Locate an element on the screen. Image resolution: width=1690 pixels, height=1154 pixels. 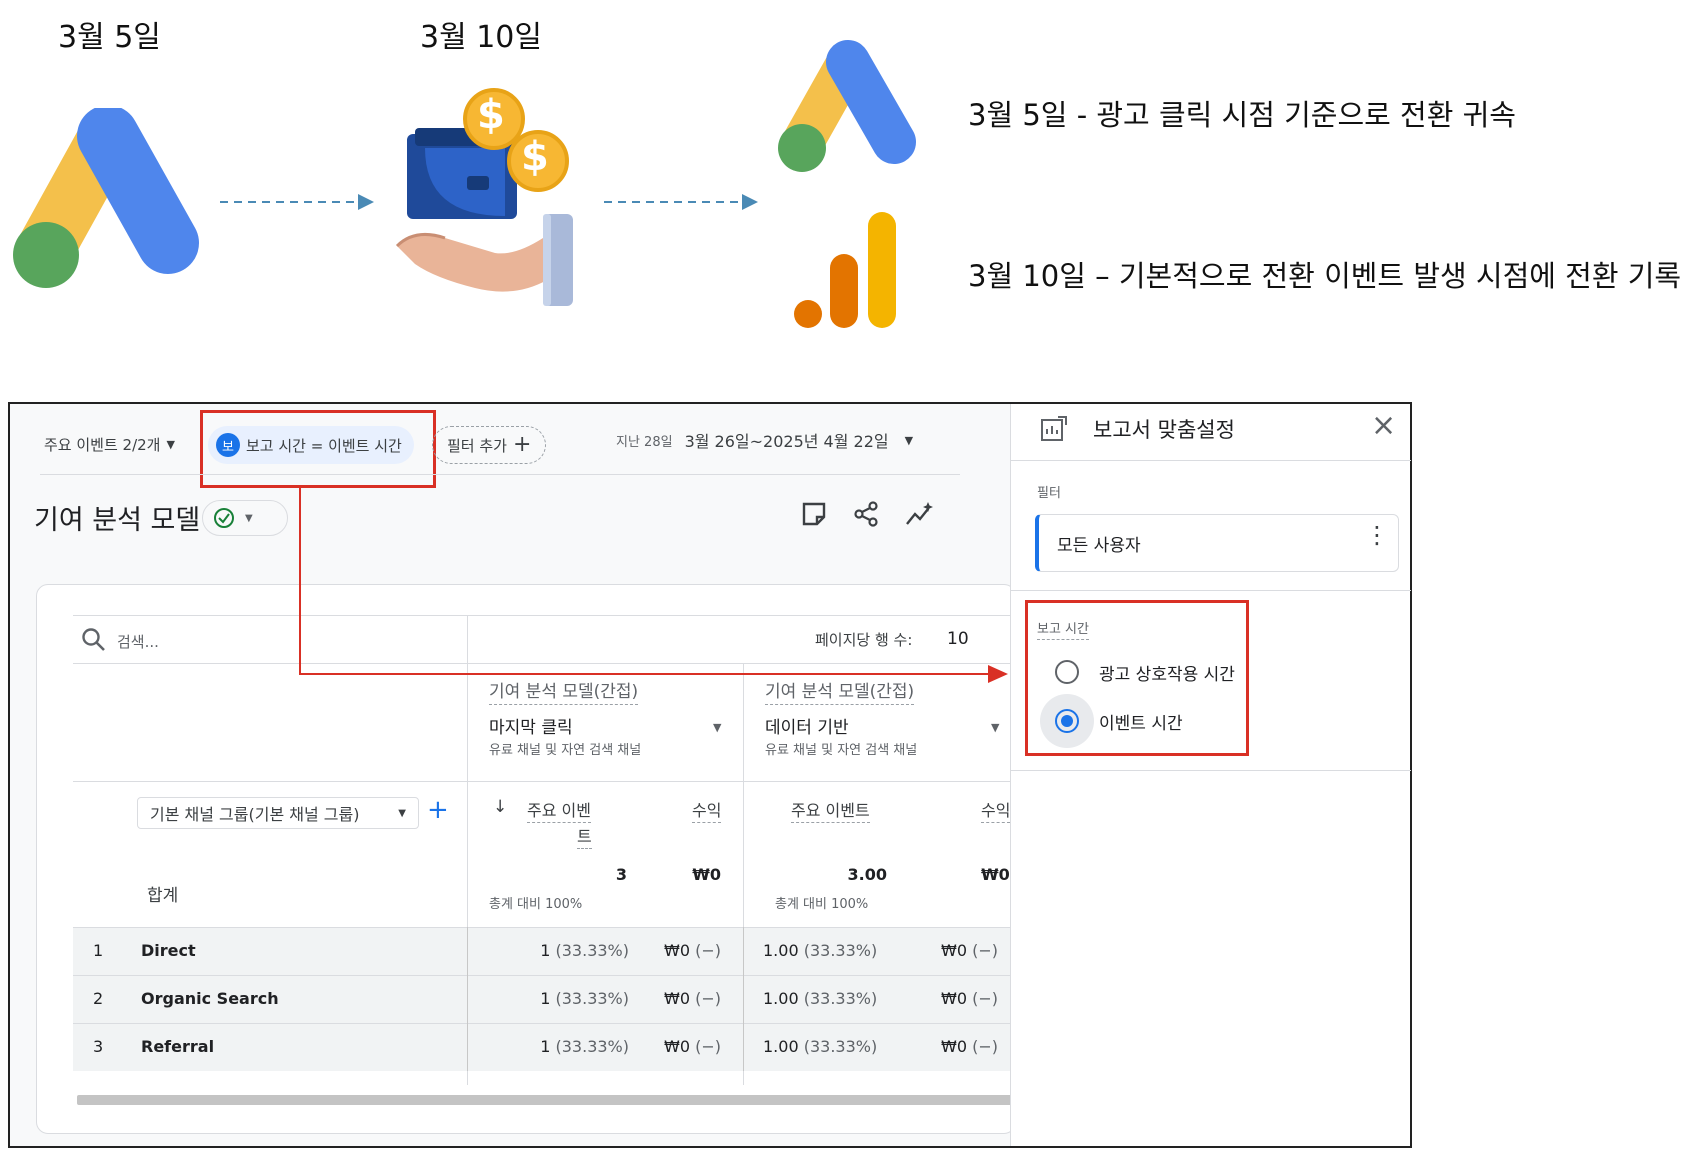
total-label: 합계 is located at coordinates (163, 896).